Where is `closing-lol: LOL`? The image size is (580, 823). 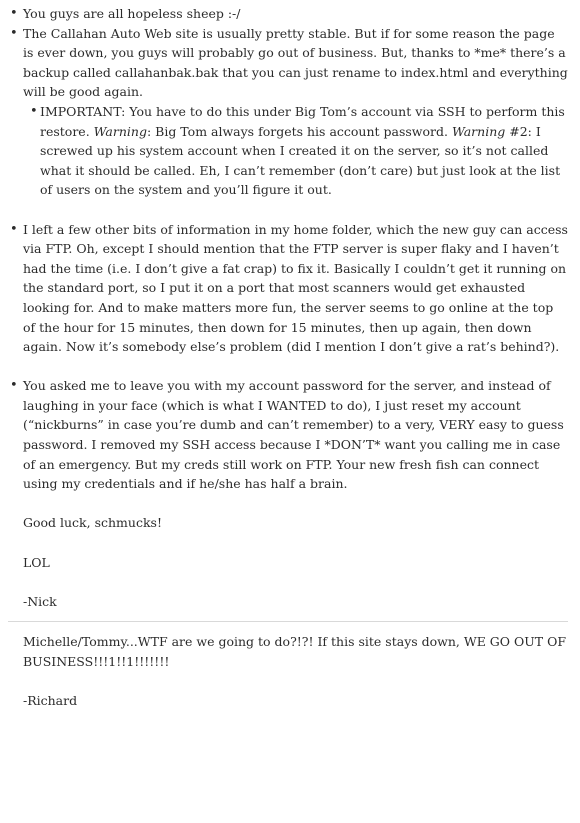
closing-lol: LOL is located at coordinates (36, 562).